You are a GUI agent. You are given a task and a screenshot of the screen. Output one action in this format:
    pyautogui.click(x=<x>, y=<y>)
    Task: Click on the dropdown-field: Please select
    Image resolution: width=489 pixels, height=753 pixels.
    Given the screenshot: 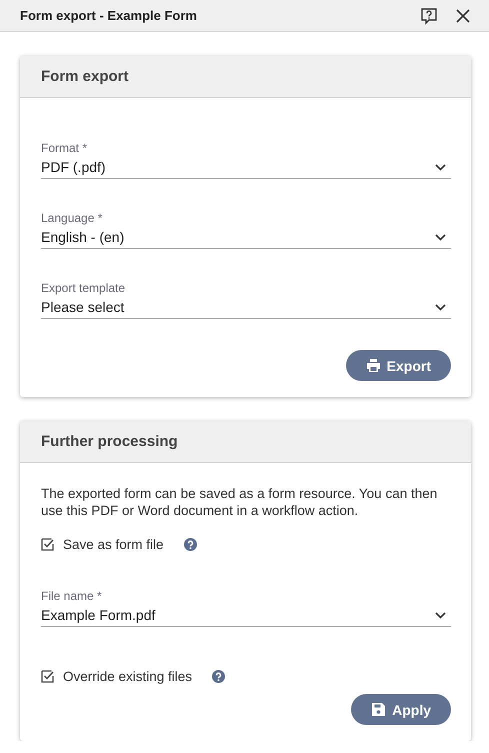 What is the action you would take?
    pyautogui.click(x=246, y=307)
    